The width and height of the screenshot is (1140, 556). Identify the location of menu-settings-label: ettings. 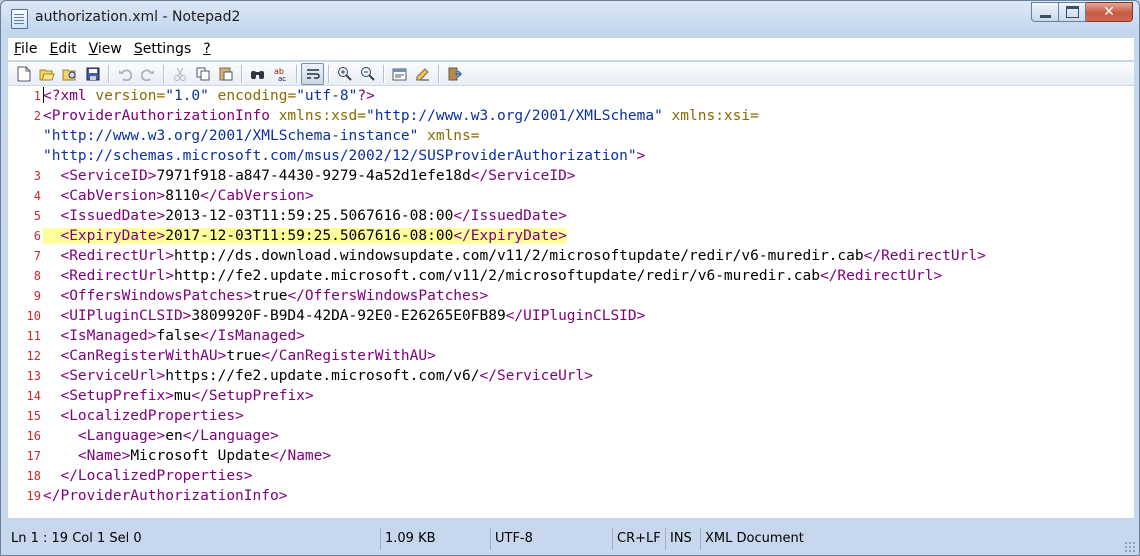
(167, 49).